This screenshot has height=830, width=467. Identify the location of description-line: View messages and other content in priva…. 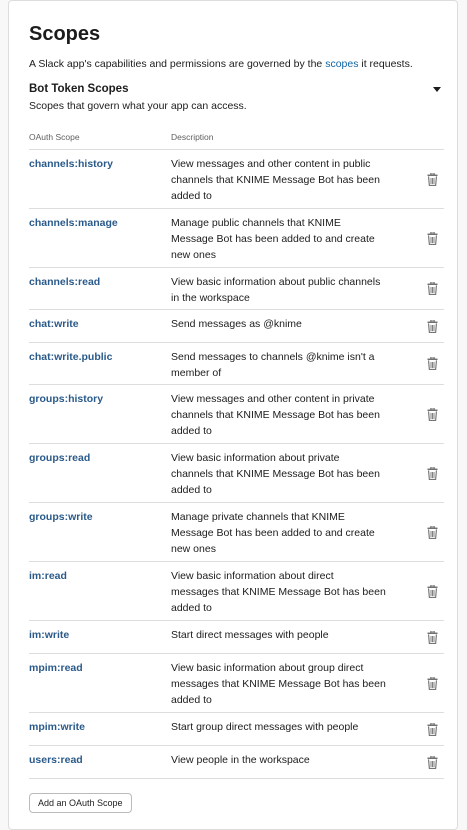
(273, 399).